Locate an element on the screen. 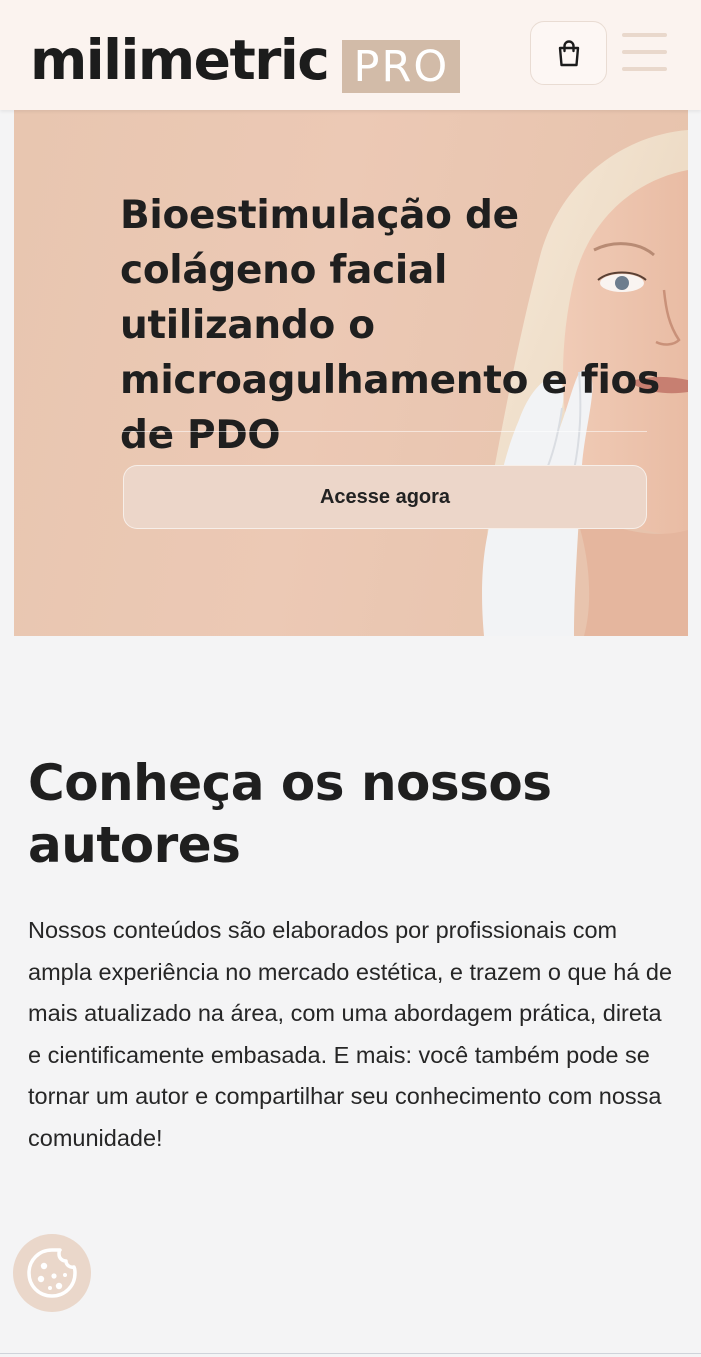 Image resolution: width=701 pixels, height=1357 pixels. hero-divider is located at coordinates (384, 431).